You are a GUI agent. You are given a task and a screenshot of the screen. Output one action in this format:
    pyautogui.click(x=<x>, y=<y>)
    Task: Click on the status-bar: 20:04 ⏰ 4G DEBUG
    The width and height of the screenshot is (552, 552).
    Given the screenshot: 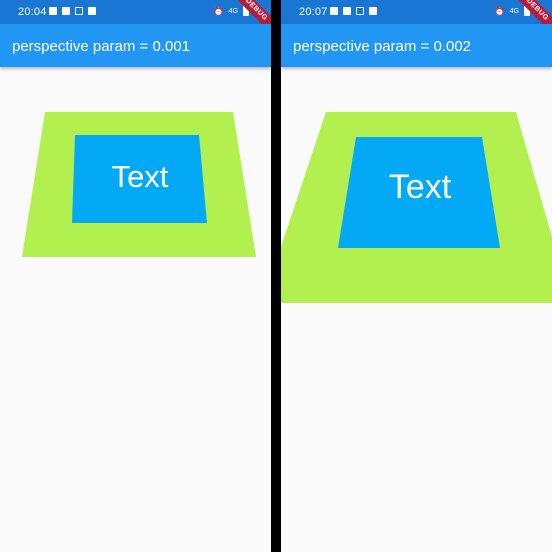 What is the action you would take?
    pyautogui.click(x=135, y=19)
    